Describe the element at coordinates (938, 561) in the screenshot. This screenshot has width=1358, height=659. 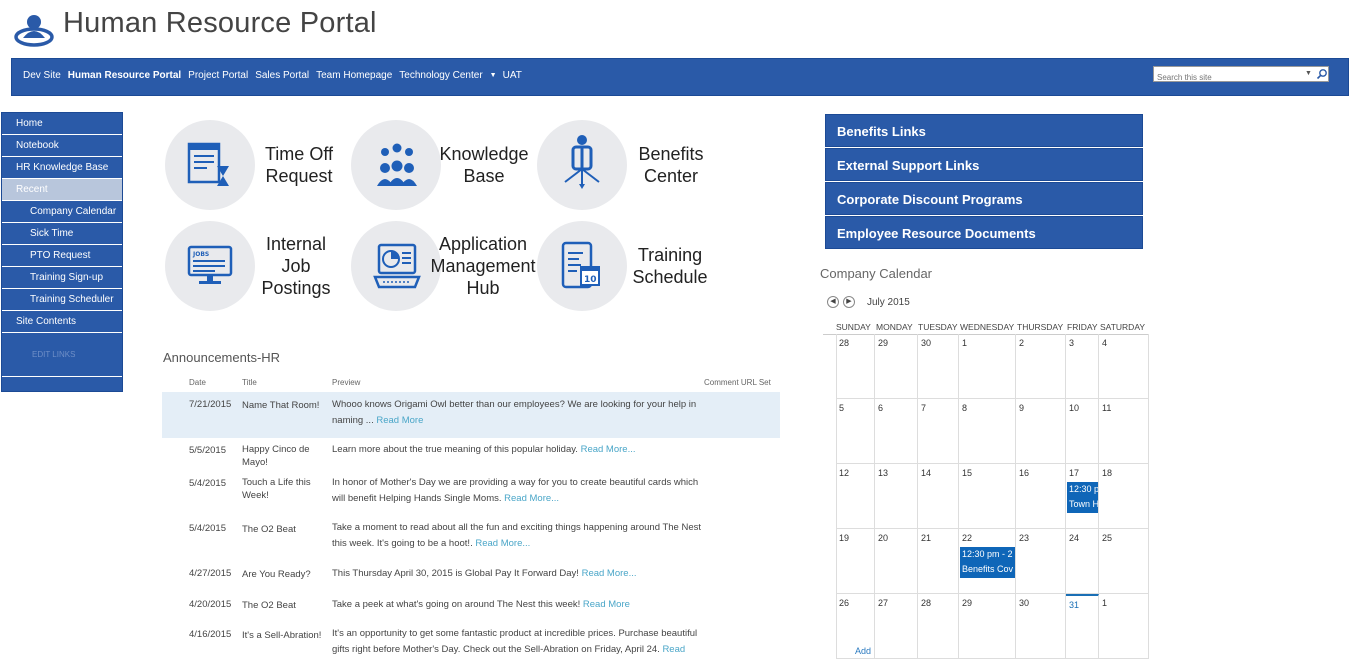
I see `calendar-day-cell: 21` at that location.